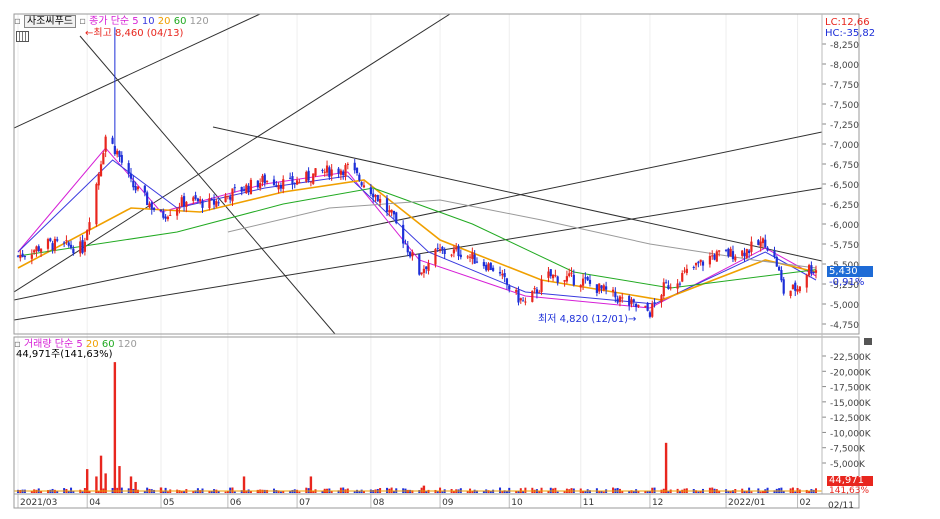 The width and height of the screenshot is (940, 519). I want to click on x-tick-label: 07, so click(304, 503).